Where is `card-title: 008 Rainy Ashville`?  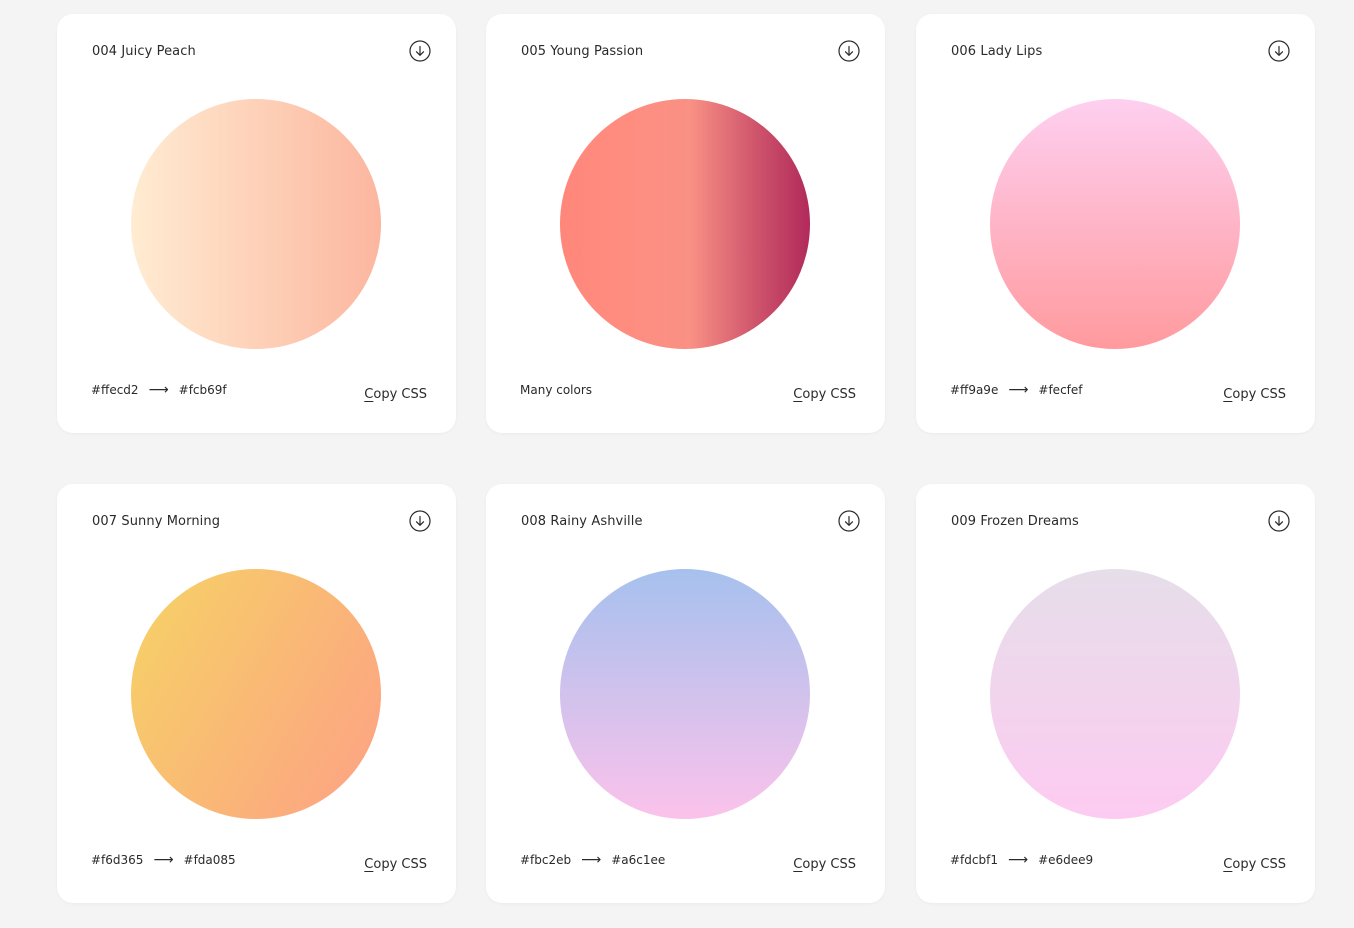
card-title: 008 Rainy Ashville is located at coordinates (582, 521).